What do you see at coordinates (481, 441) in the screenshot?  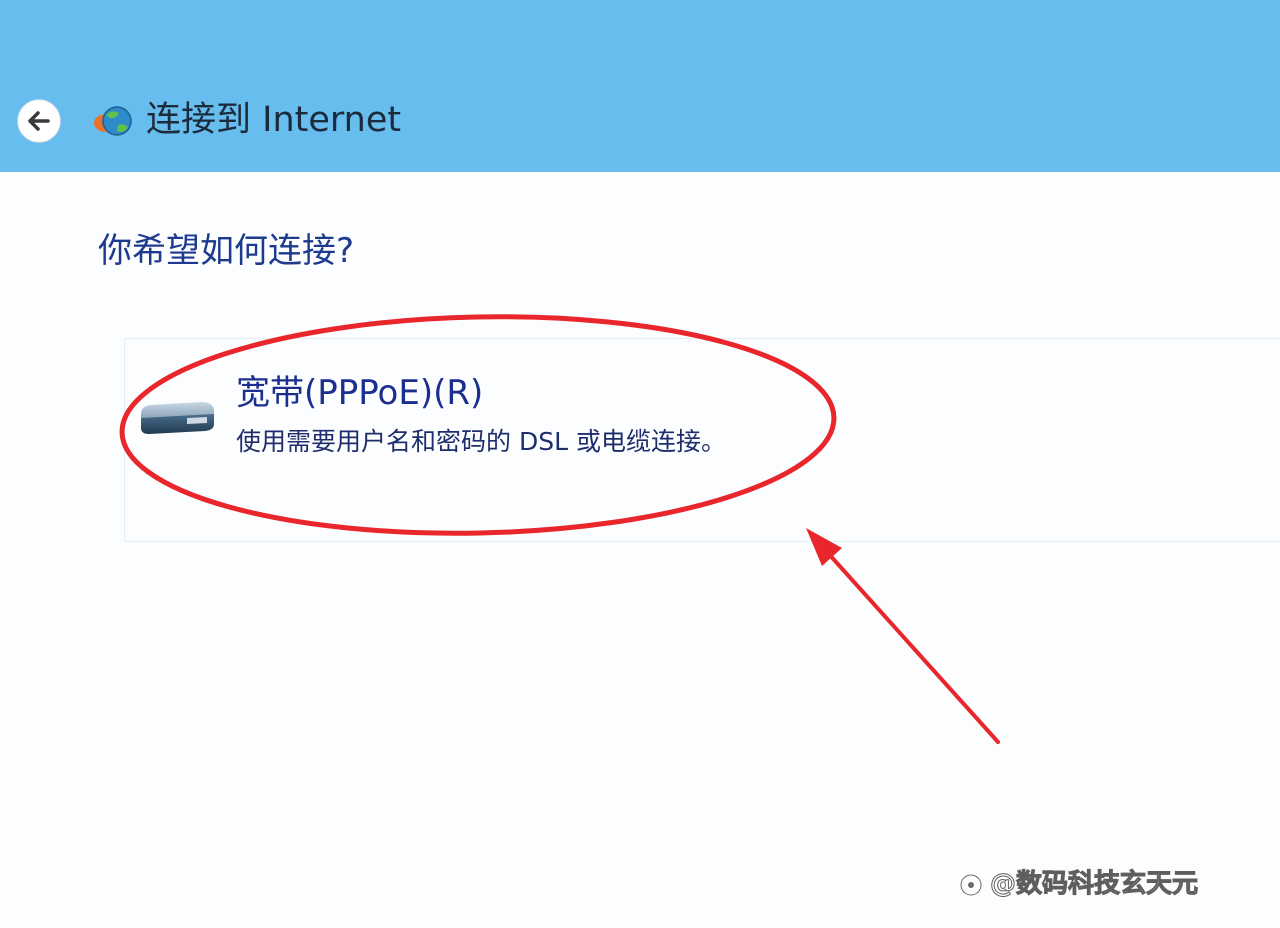 I see `option-description: 使用需要用户名和密码的 DSL 或电缆连接。` at bounding box center [481, 441].